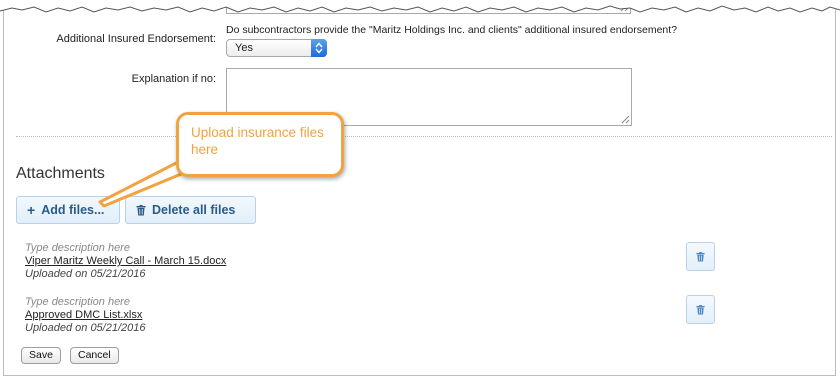 The height and width of the screenshot is (380, 840). What do you see at coordinates (94, 355) in the screenshot?
I see `cancel-button: Cancel` at bounding box center [94, 355].